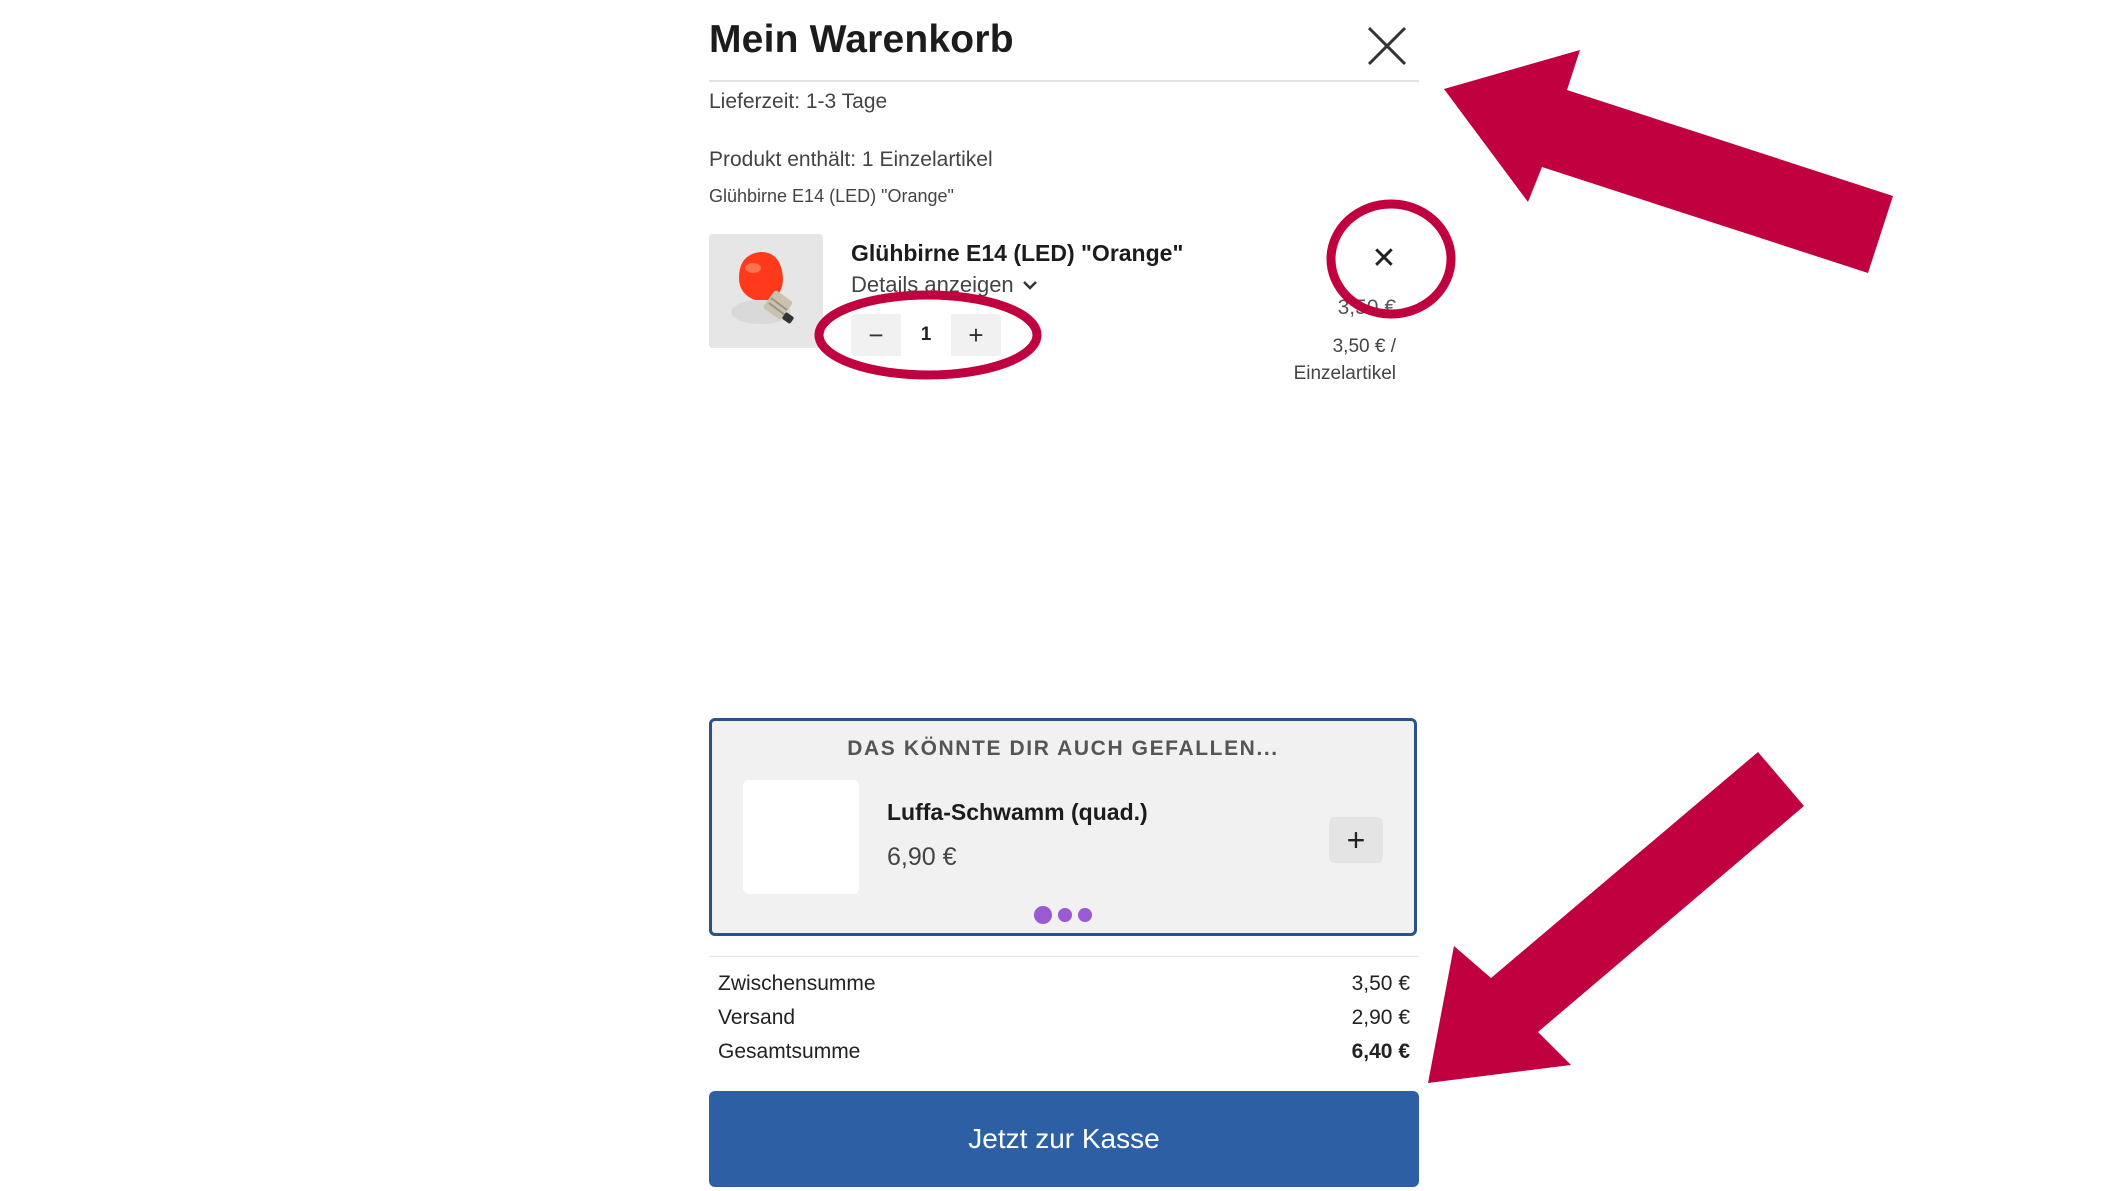 This screenshot has width=2117, height=1191. I want to click on bundle-contents-item: Glühbirne E14 (LED) "Orange", so click(831, 196).